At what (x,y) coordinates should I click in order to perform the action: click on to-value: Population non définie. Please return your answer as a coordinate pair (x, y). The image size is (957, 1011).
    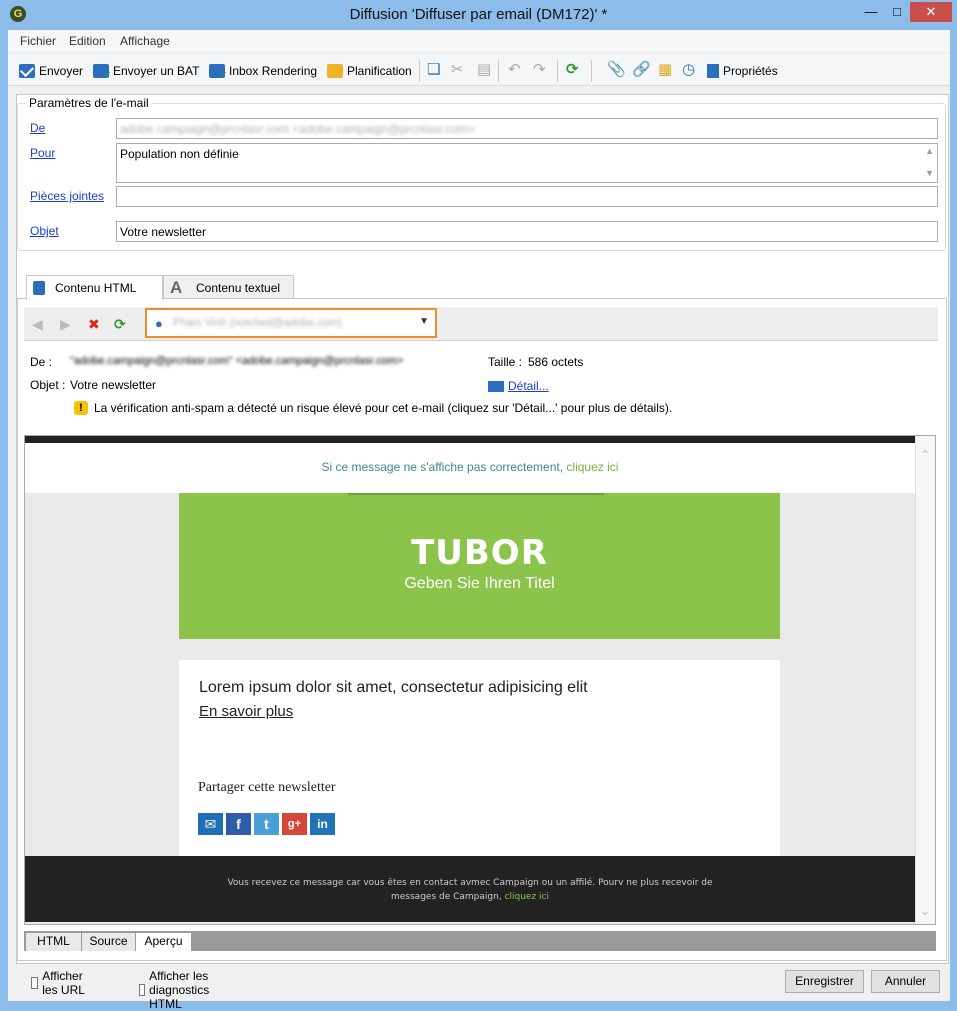
    Looking at the image, I should click on (179, 154).